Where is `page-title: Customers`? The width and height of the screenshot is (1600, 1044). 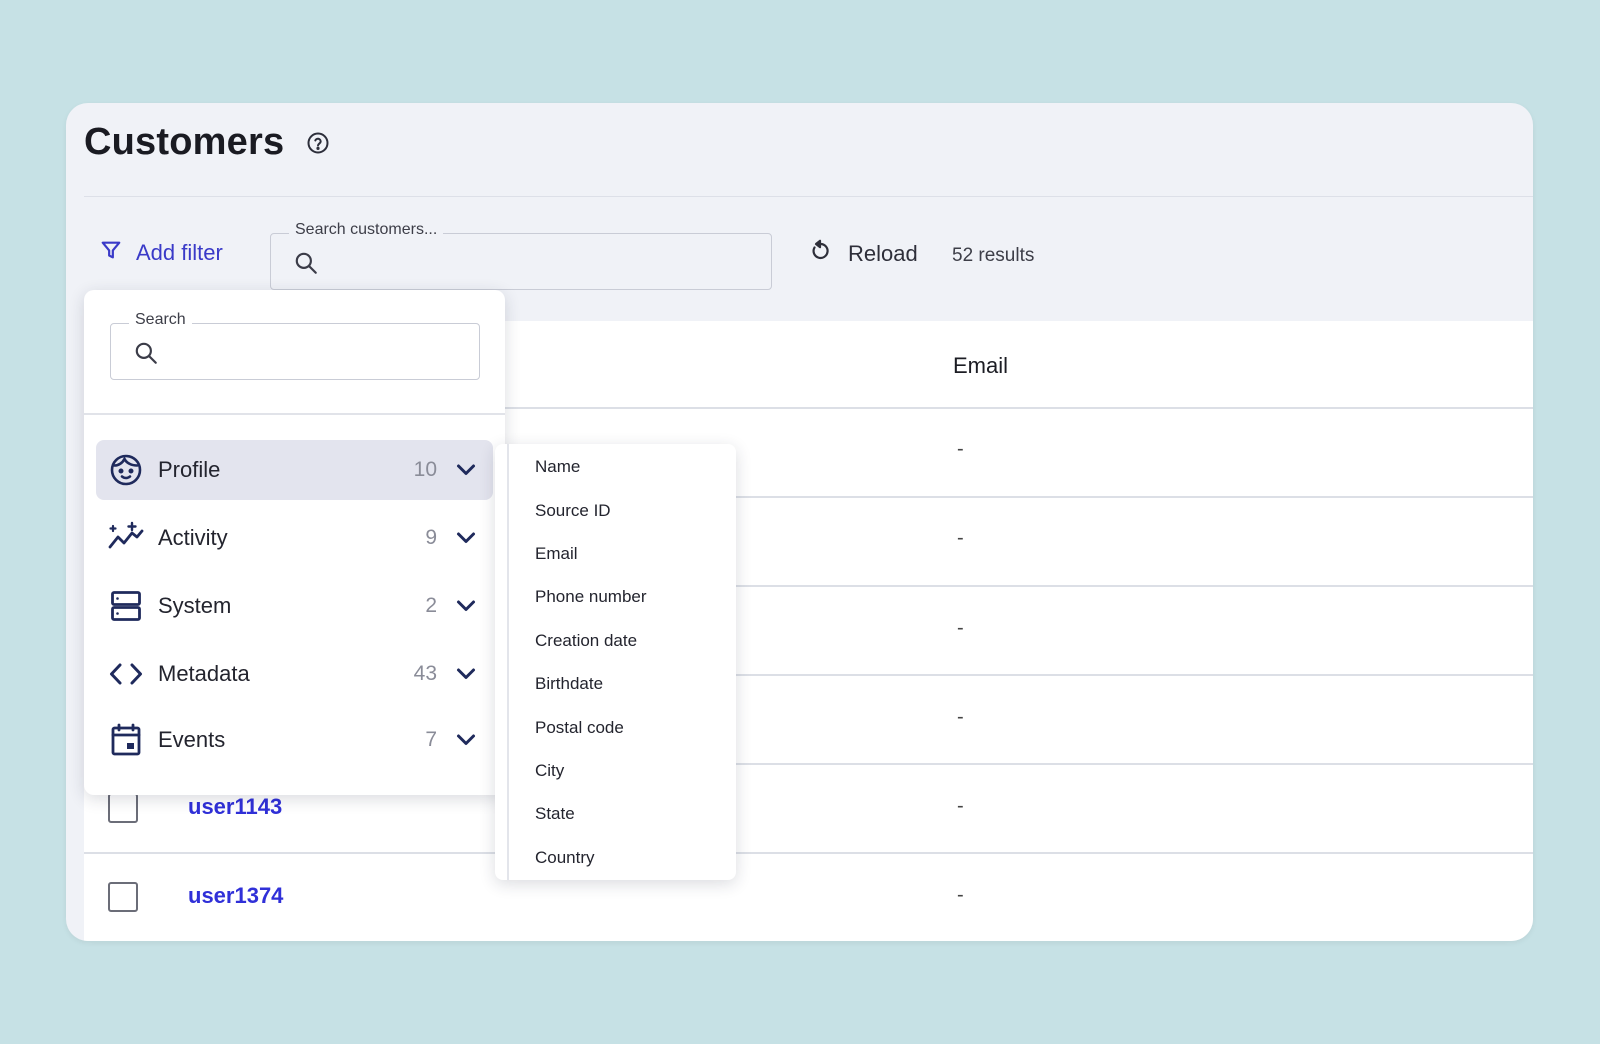 page-title: Customers is located at coordinates (184, 142).